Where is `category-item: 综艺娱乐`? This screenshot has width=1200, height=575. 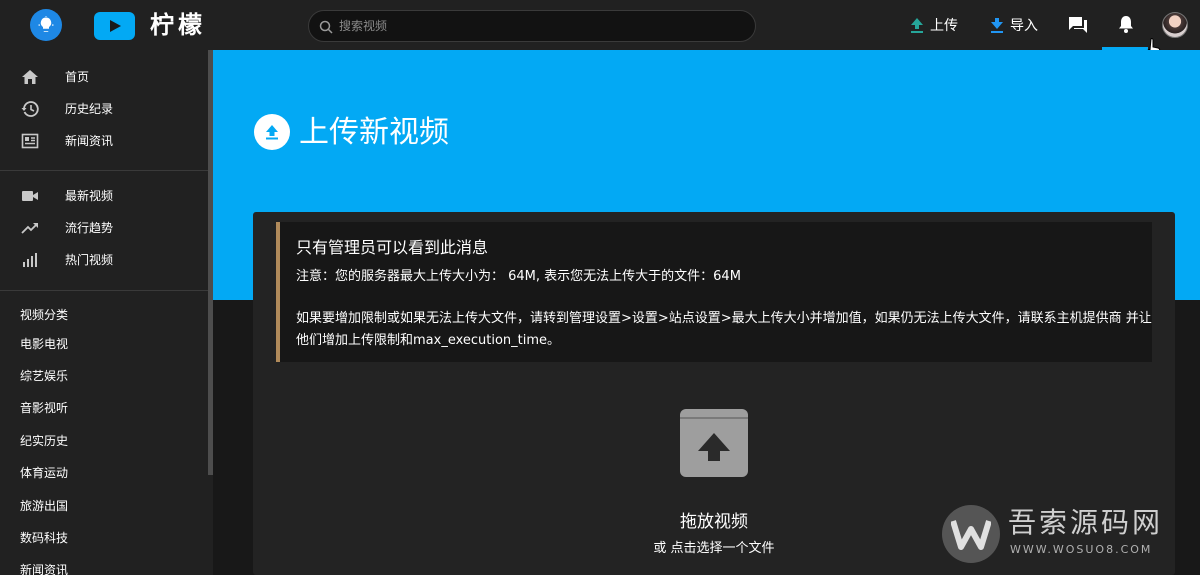 category-item: 综艺娱乐 is located at coordinates (44, 376).